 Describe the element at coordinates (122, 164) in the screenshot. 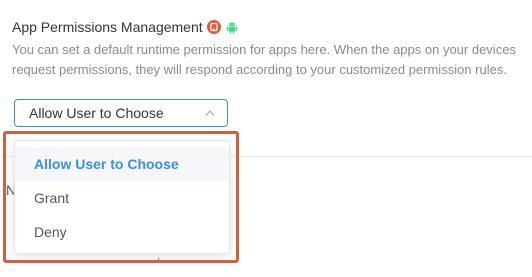

I see `option-allow-user-to-choose: Allow User to Choose` at that location.